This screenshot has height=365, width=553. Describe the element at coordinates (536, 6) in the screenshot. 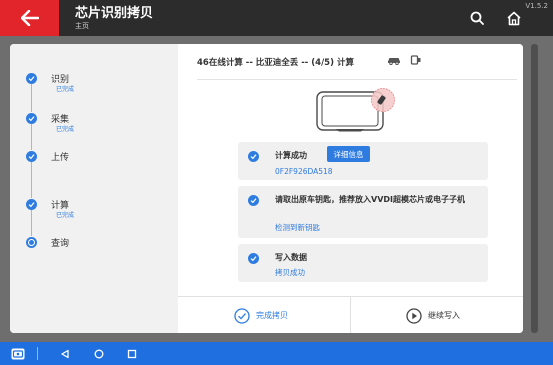

I see `version-label: V1.5.2` at that location.